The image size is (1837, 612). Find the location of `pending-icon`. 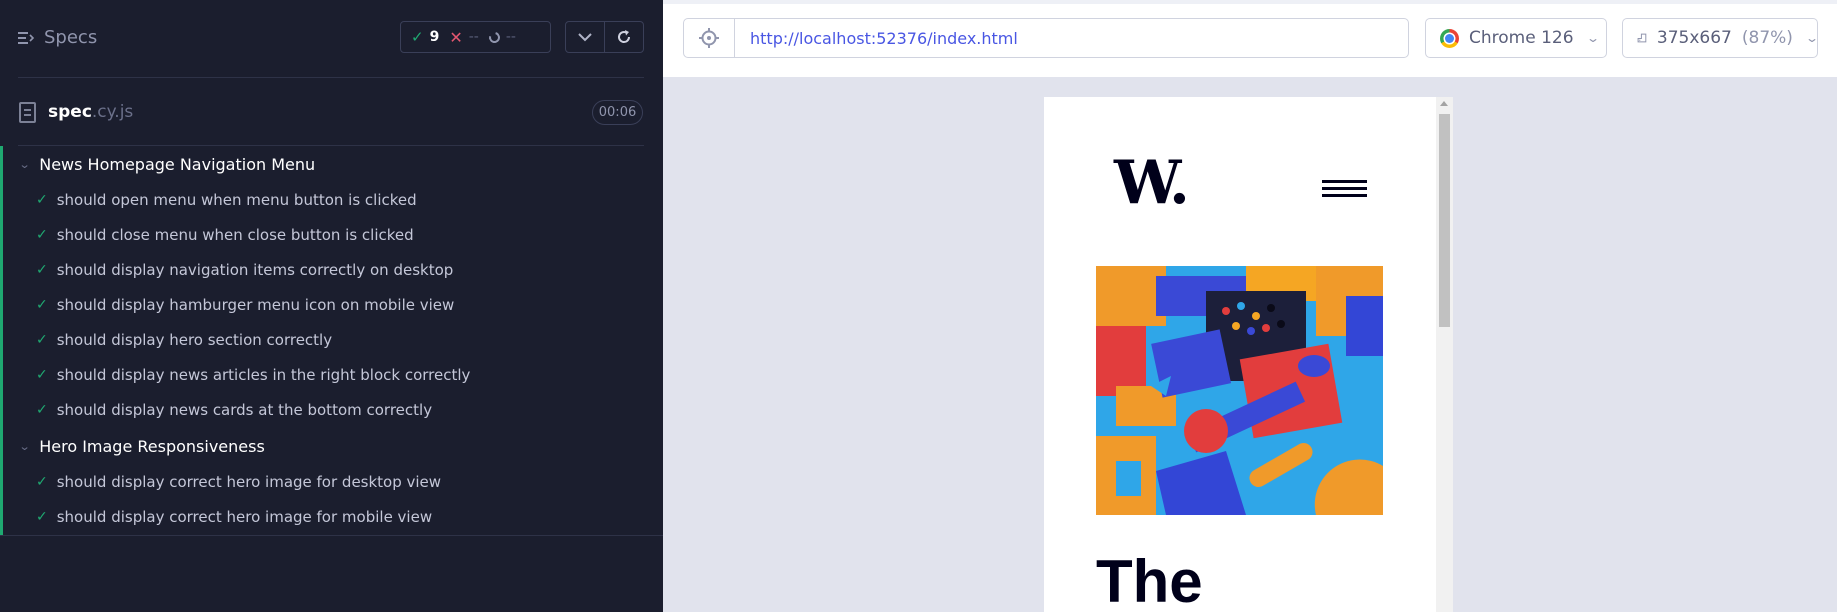

pending-icon is located at coordinates (494, 37).